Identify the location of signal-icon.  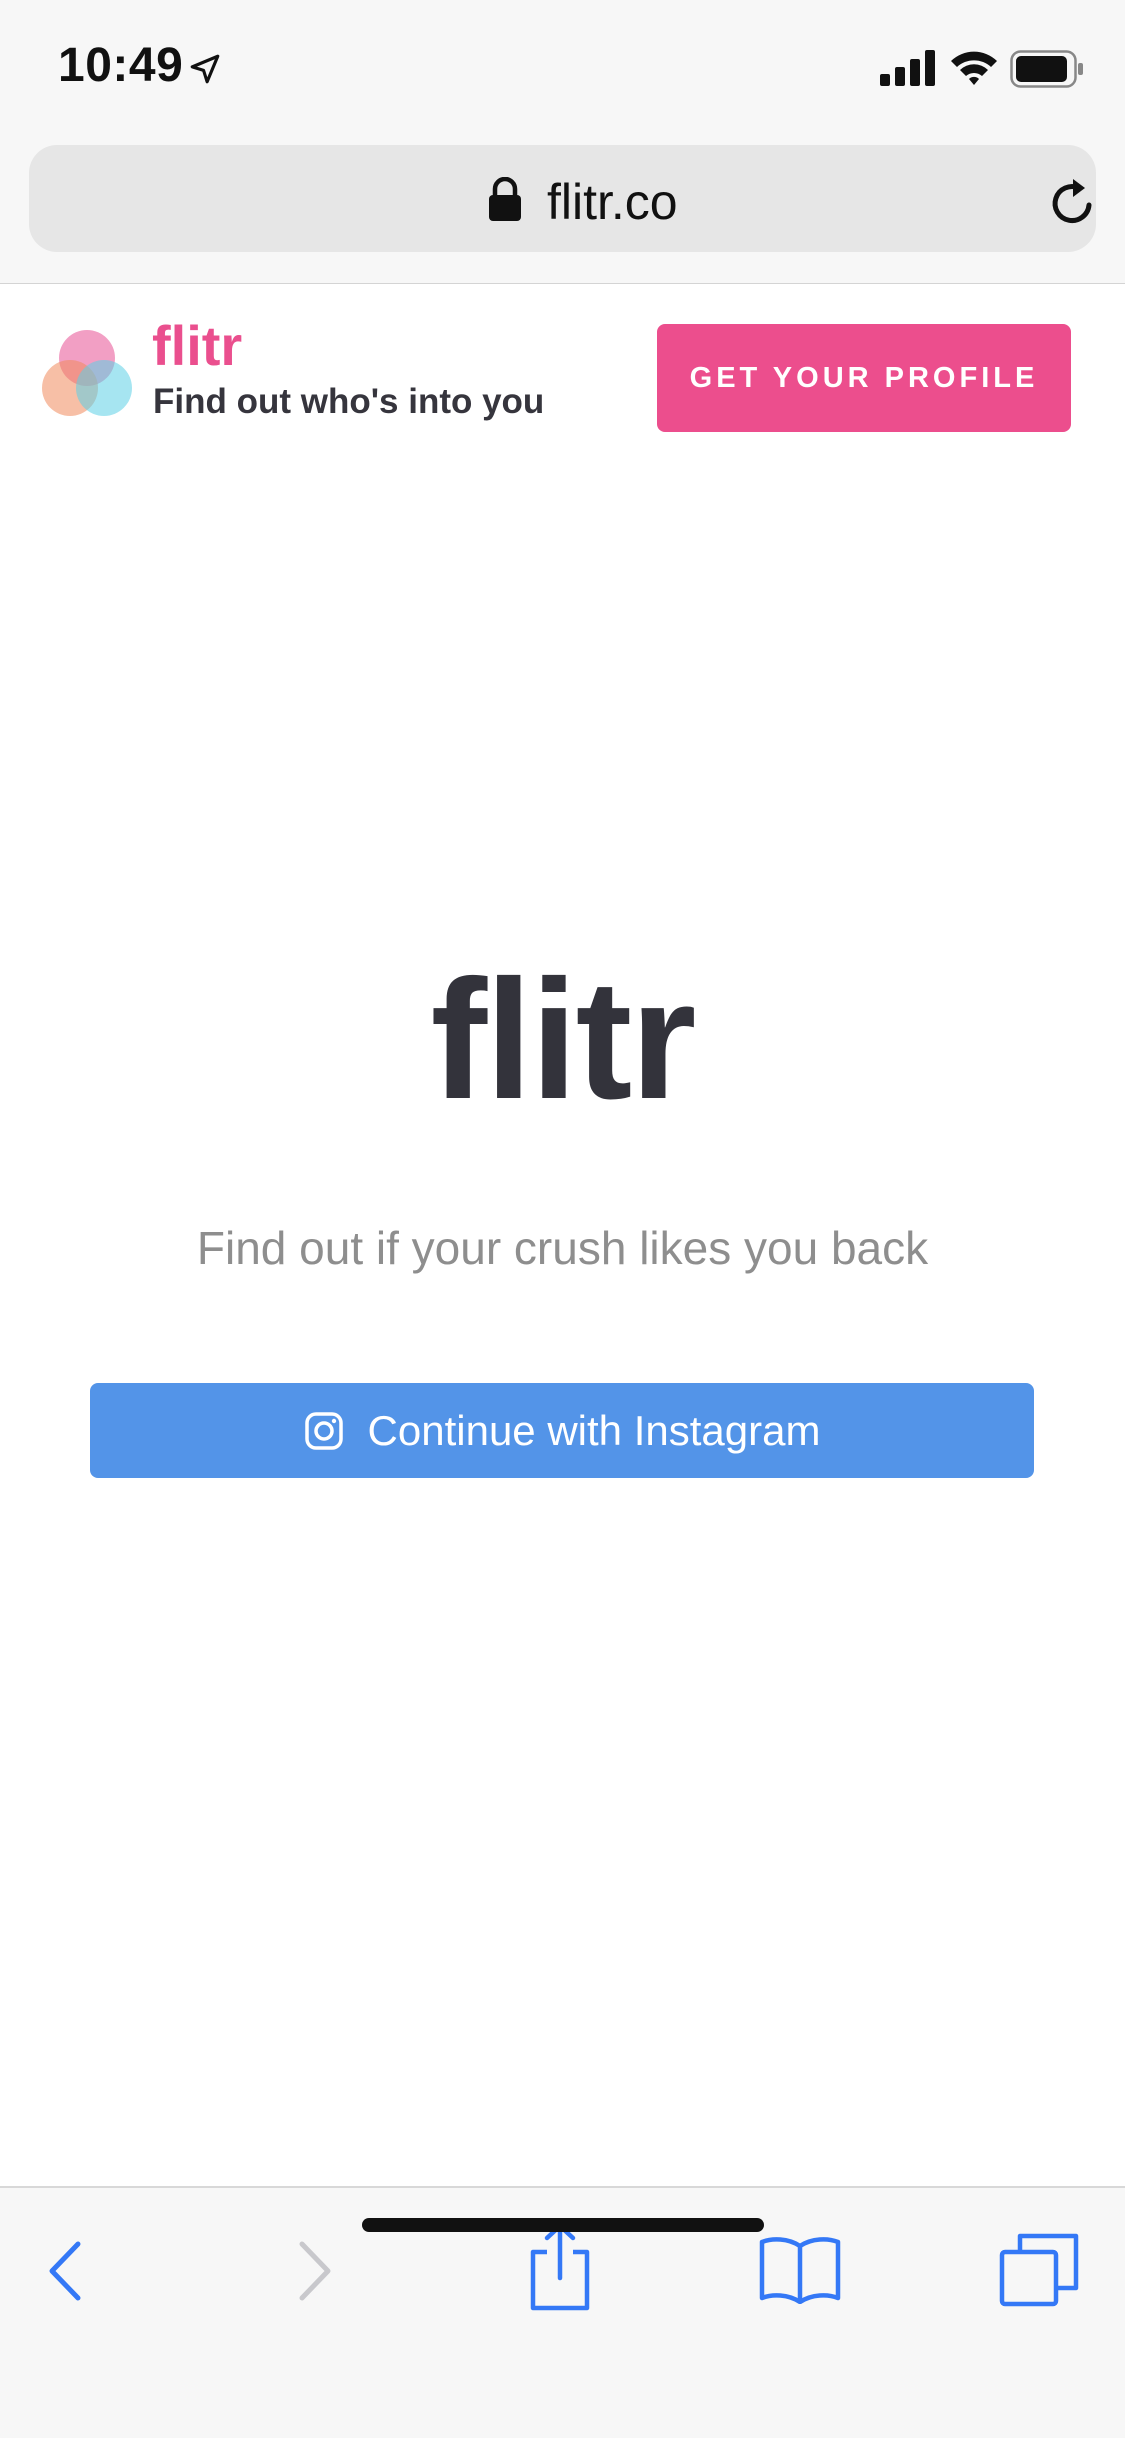
(907, 68).